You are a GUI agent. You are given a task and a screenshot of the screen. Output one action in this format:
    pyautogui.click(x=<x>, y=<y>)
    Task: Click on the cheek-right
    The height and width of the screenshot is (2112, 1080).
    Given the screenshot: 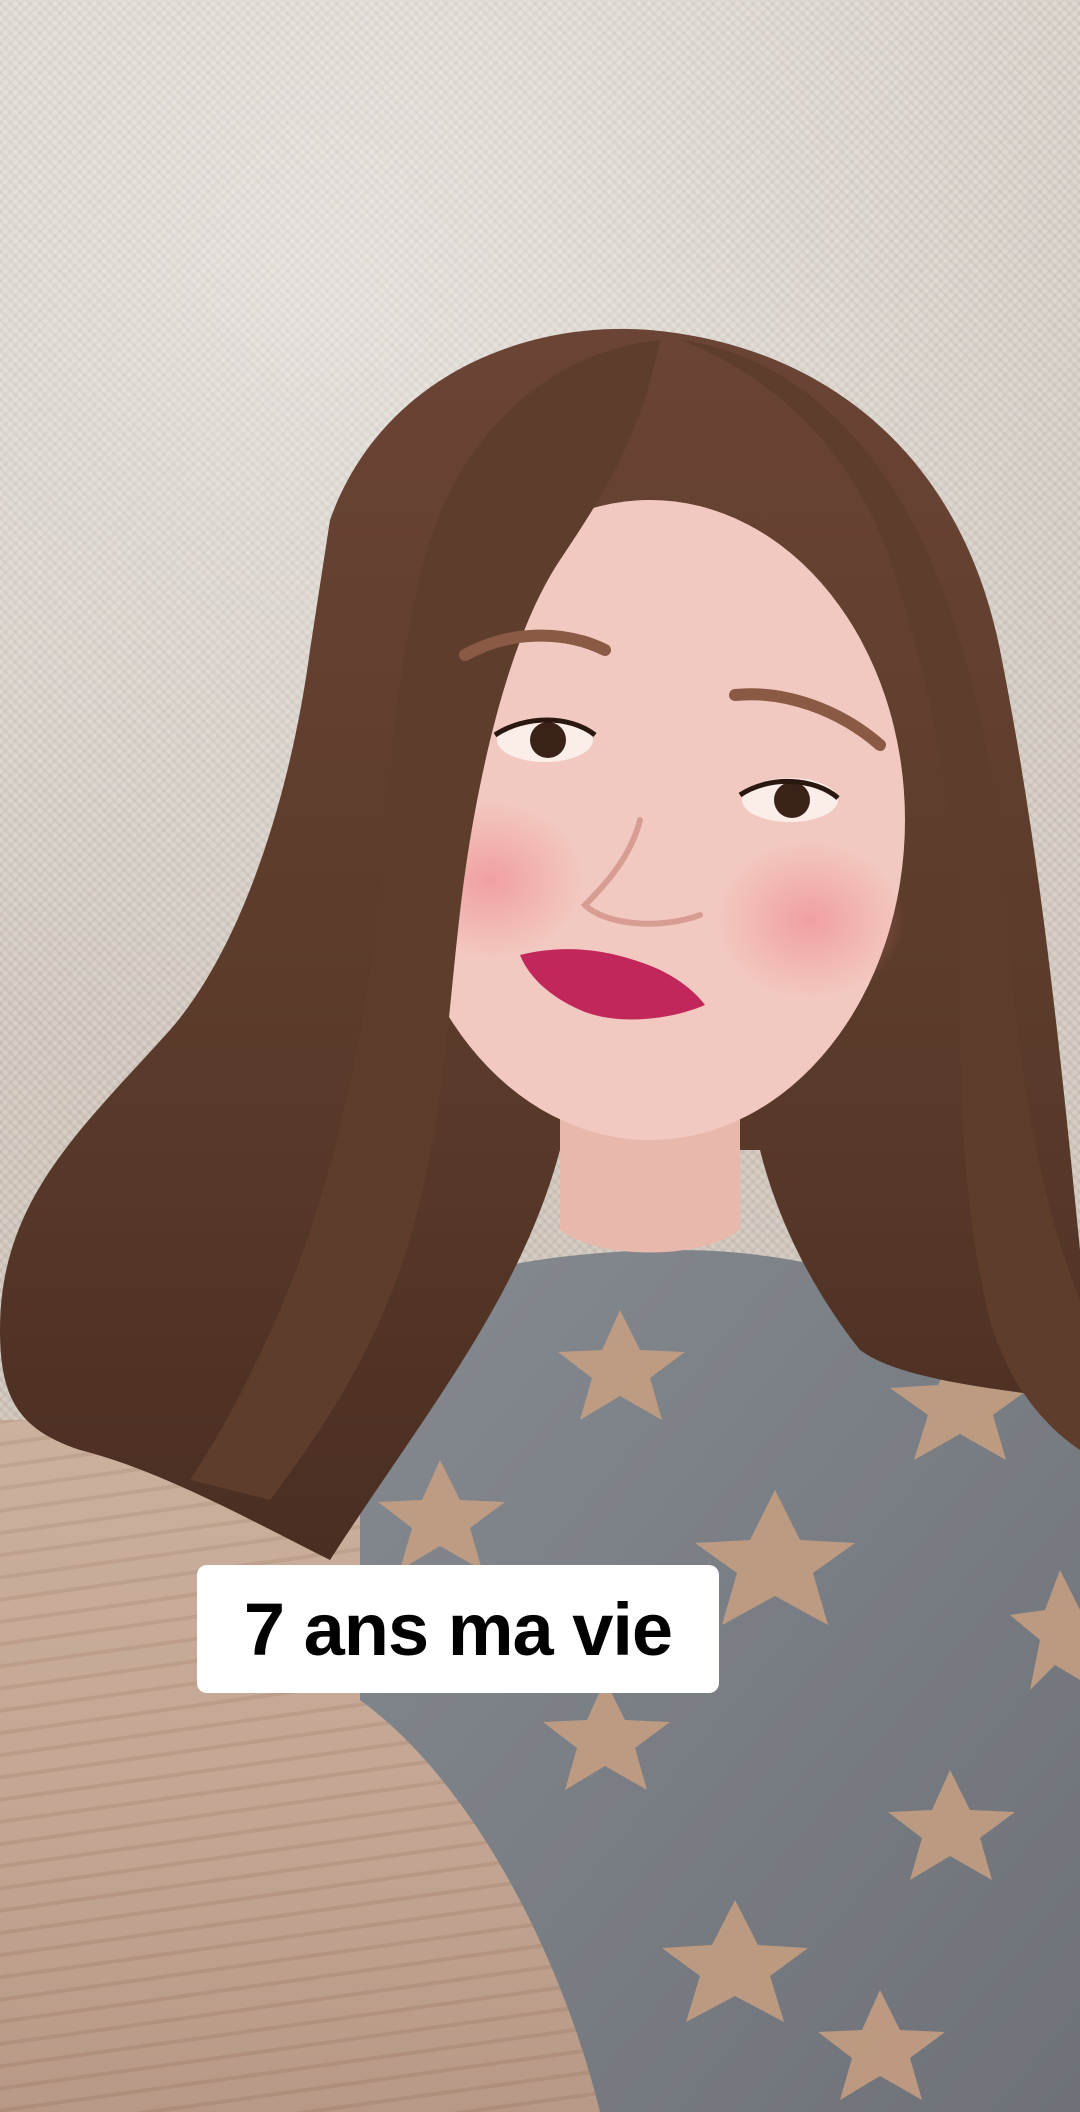 What is the action you would take?
    pyautogui.click(x=810, y=920)
    